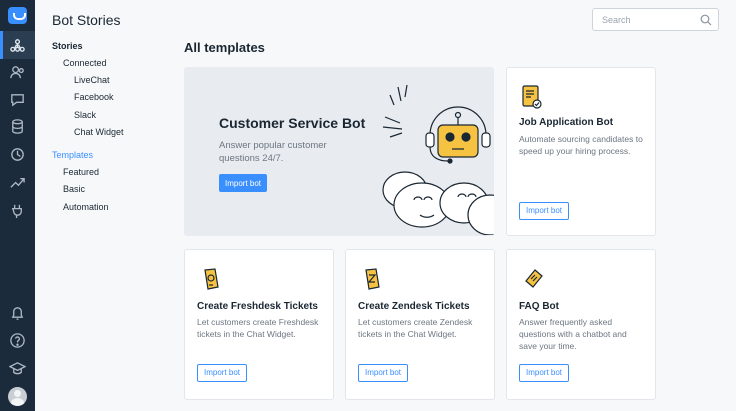 The height and width of the screenshot is (411, 736). I want to click on sidebar-item-featured: Featured, so click(81, 172).